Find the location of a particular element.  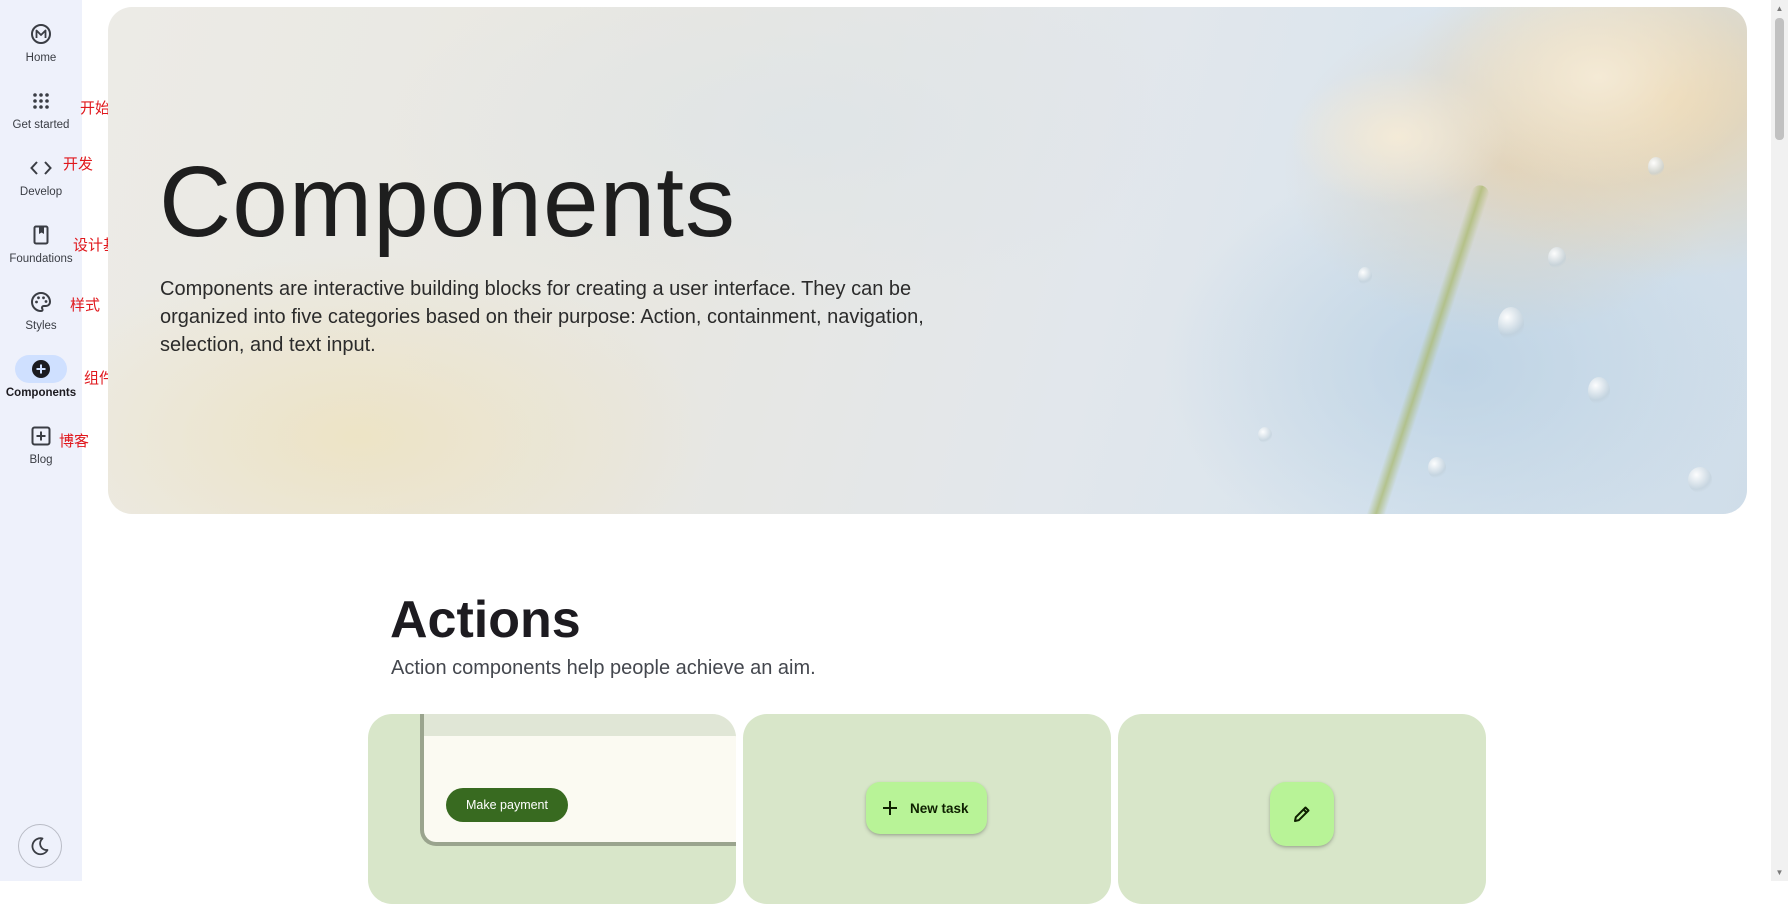

scroll-up-arrow-icon: ▲ is located at coordinates (1779, 8).